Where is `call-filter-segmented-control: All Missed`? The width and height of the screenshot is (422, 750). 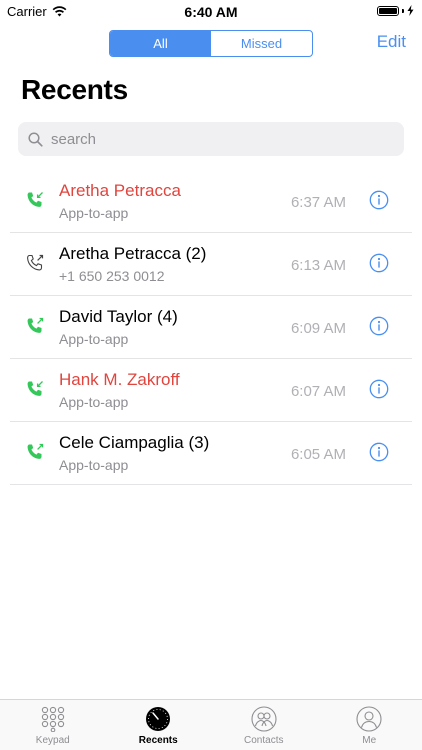 call-filter-segmented-control: All Missed is located at coordinates (211, 43).